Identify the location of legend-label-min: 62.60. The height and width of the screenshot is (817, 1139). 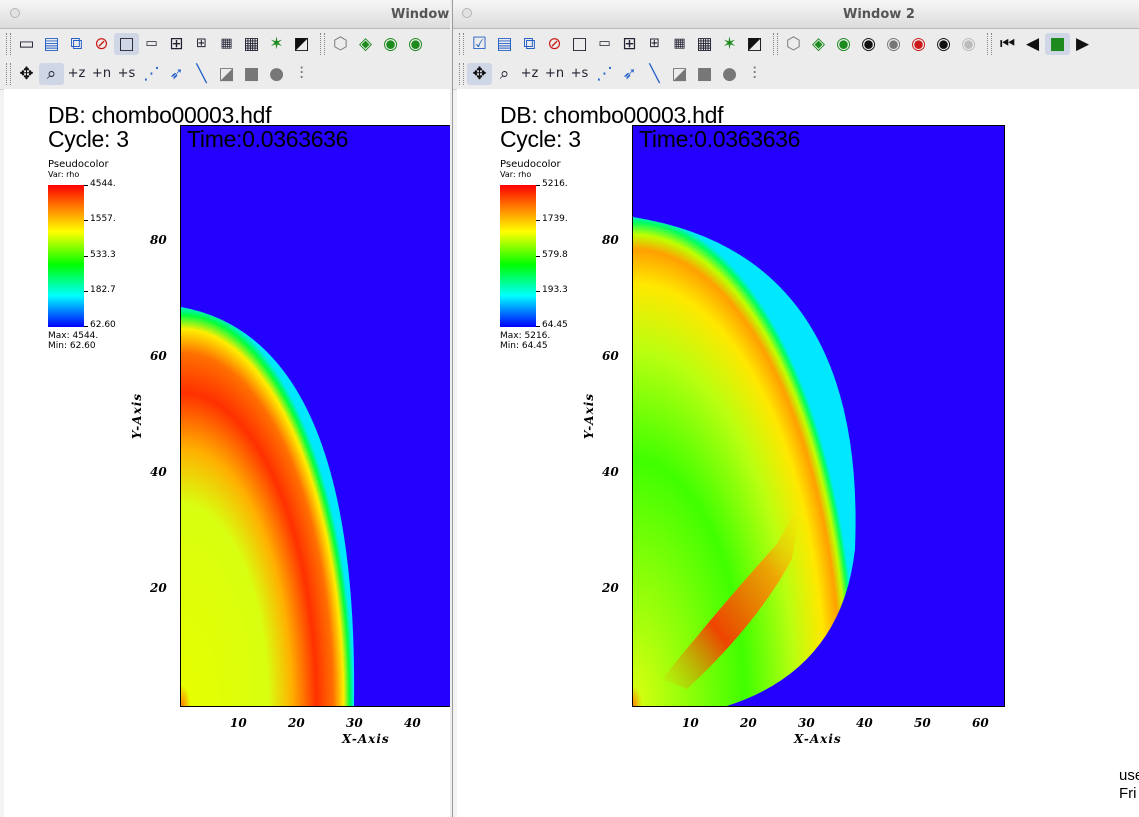
(103, 325).